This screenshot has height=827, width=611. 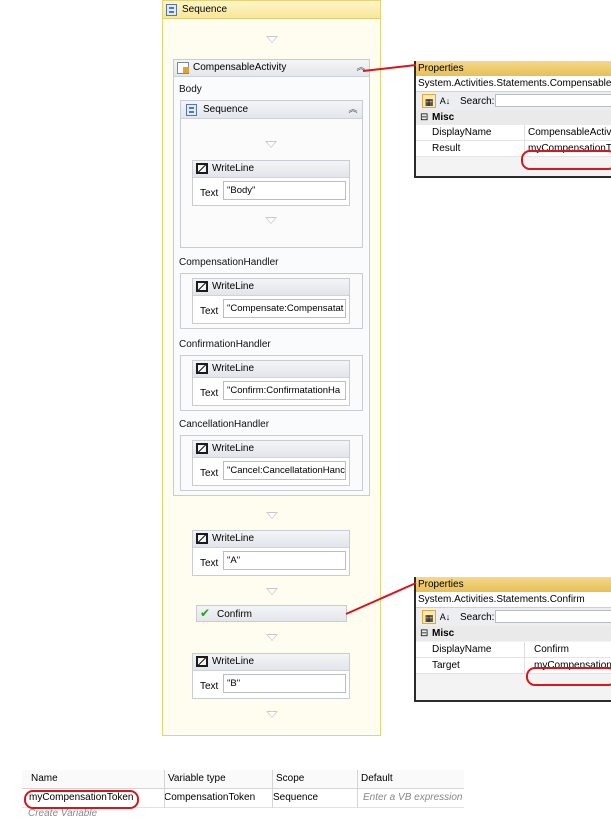 I want to click on variable-type: CompensationToken, so click(x=209, y=797).